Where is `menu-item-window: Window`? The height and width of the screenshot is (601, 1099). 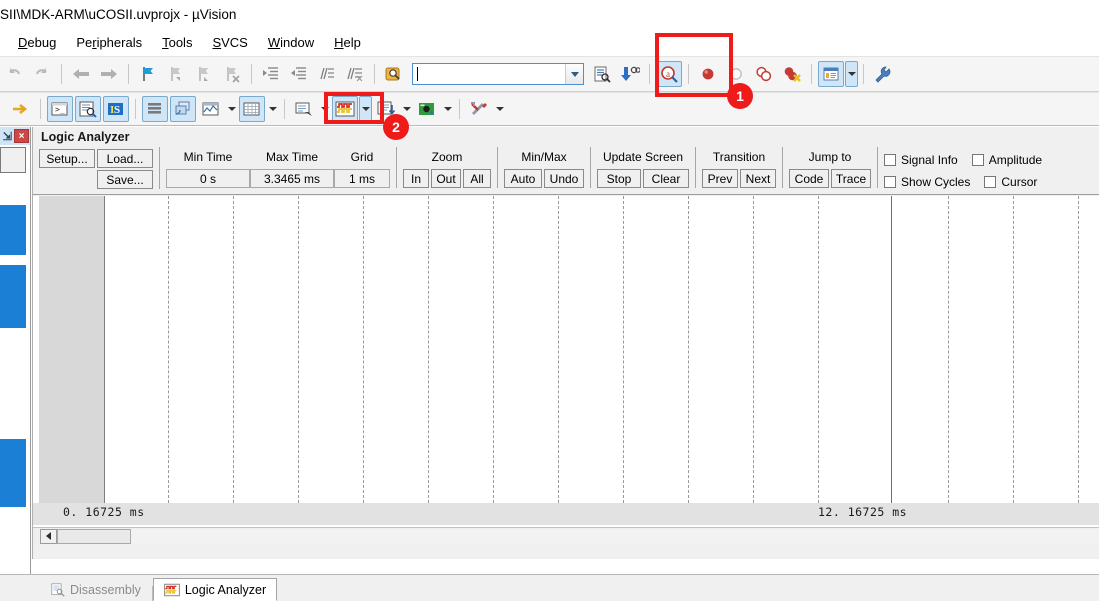
menu-item-window: Window is located at coordinates (291, 42).